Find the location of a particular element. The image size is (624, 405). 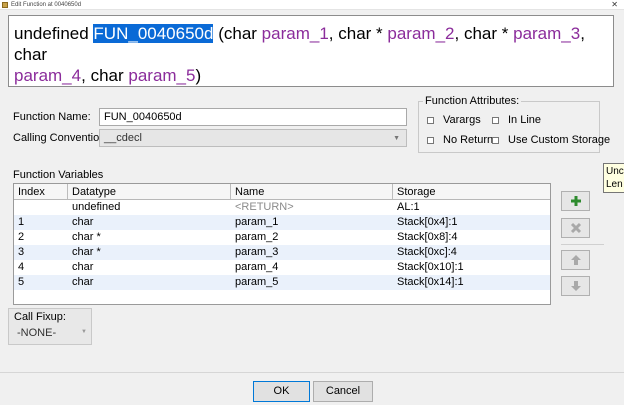

cell-index: 1 is located at coordinates (21, 222).